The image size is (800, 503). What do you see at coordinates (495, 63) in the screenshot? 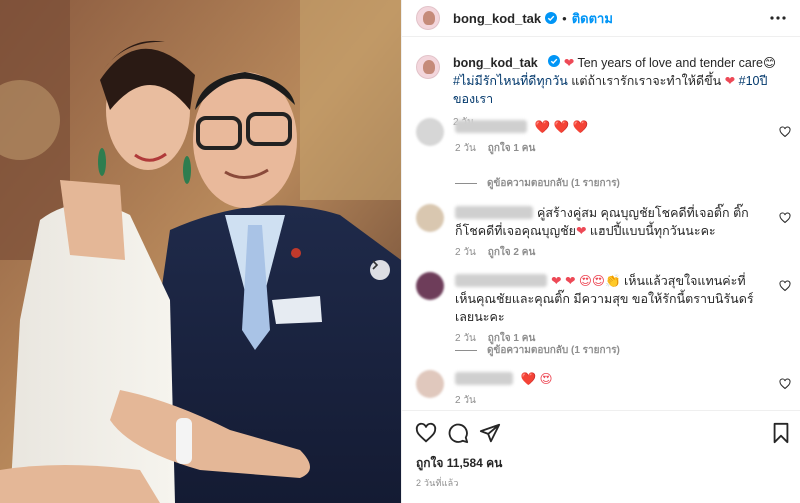
I see `caption-username: bong_kod_tak` at bounding box center [495, 63].